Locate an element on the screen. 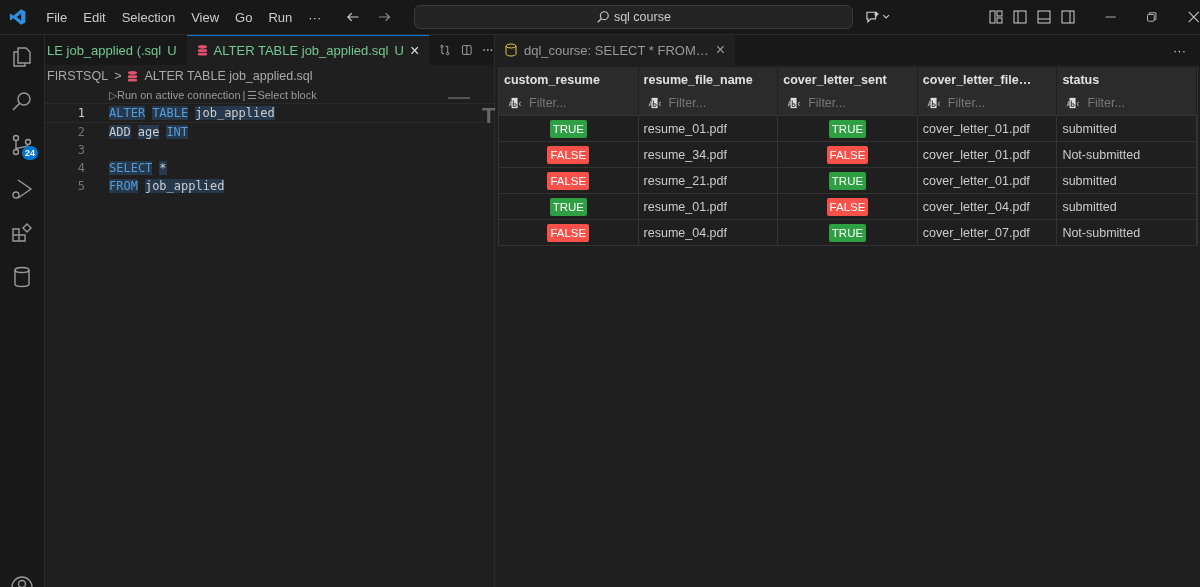  menu-item: File is located at coordinates (57, 17).